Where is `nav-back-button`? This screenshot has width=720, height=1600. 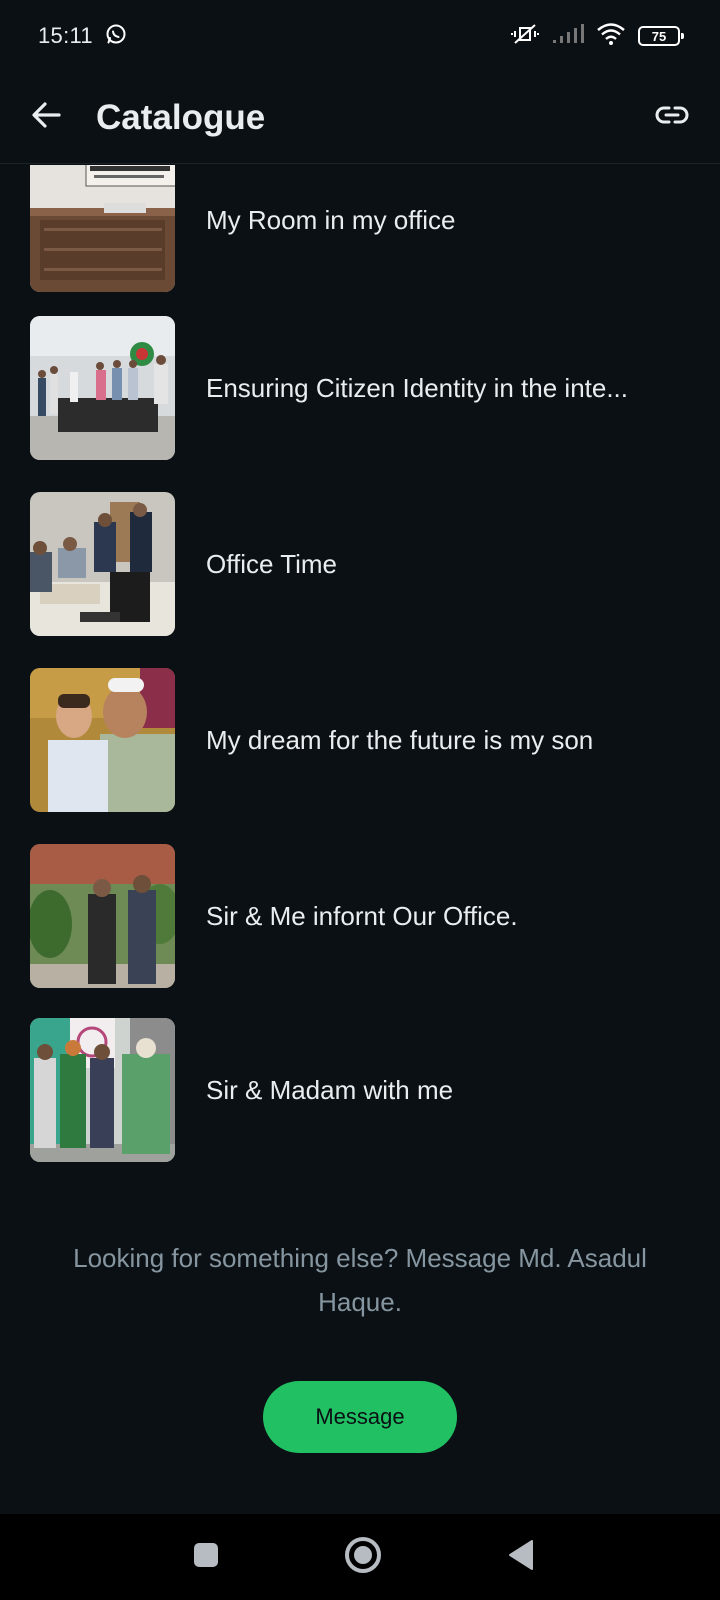
nav-back-button is located at coordinates (520, 1557).